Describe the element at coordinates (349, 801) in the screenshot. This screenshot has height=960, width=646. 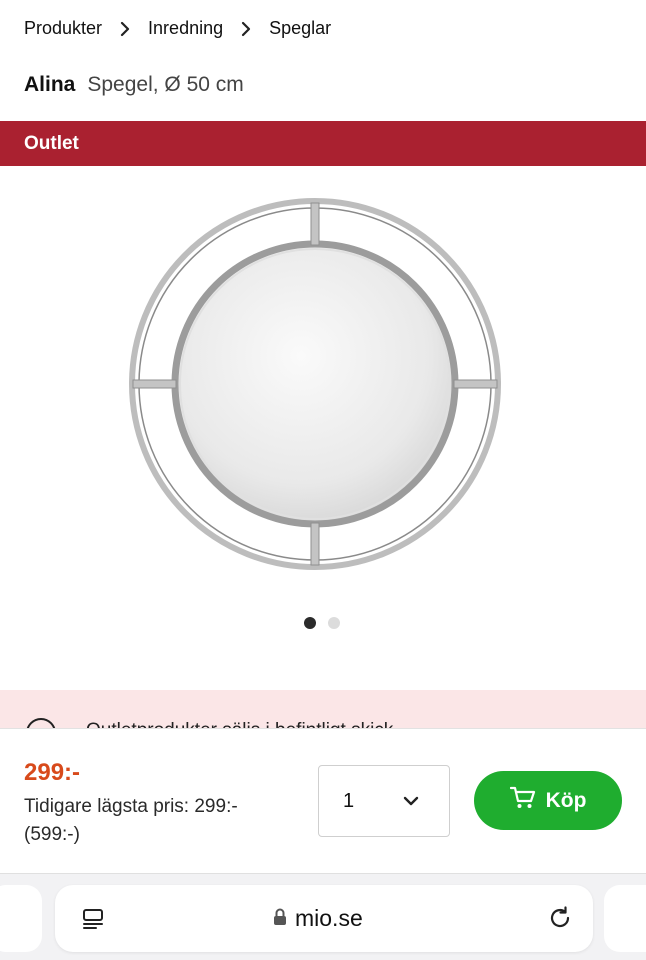
I see `quantity-value: 1` at that location.